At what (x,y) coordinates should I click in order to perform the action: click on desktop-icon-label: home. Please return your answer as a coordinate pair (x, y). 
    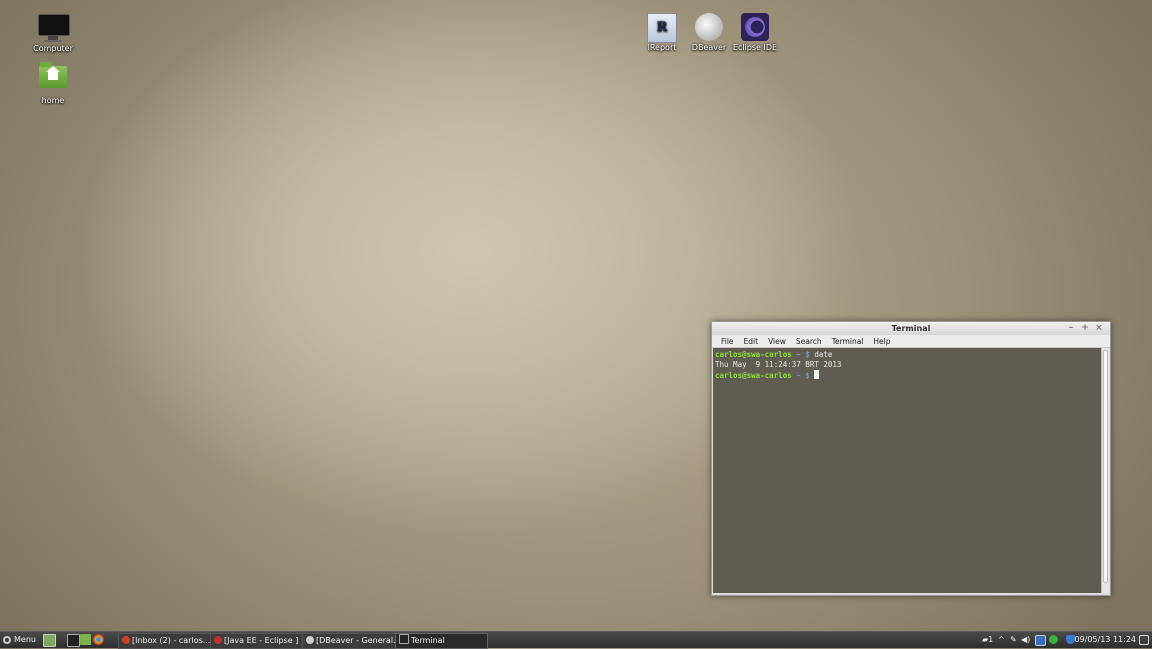
    Looking at the image, I should click on (53, 100).